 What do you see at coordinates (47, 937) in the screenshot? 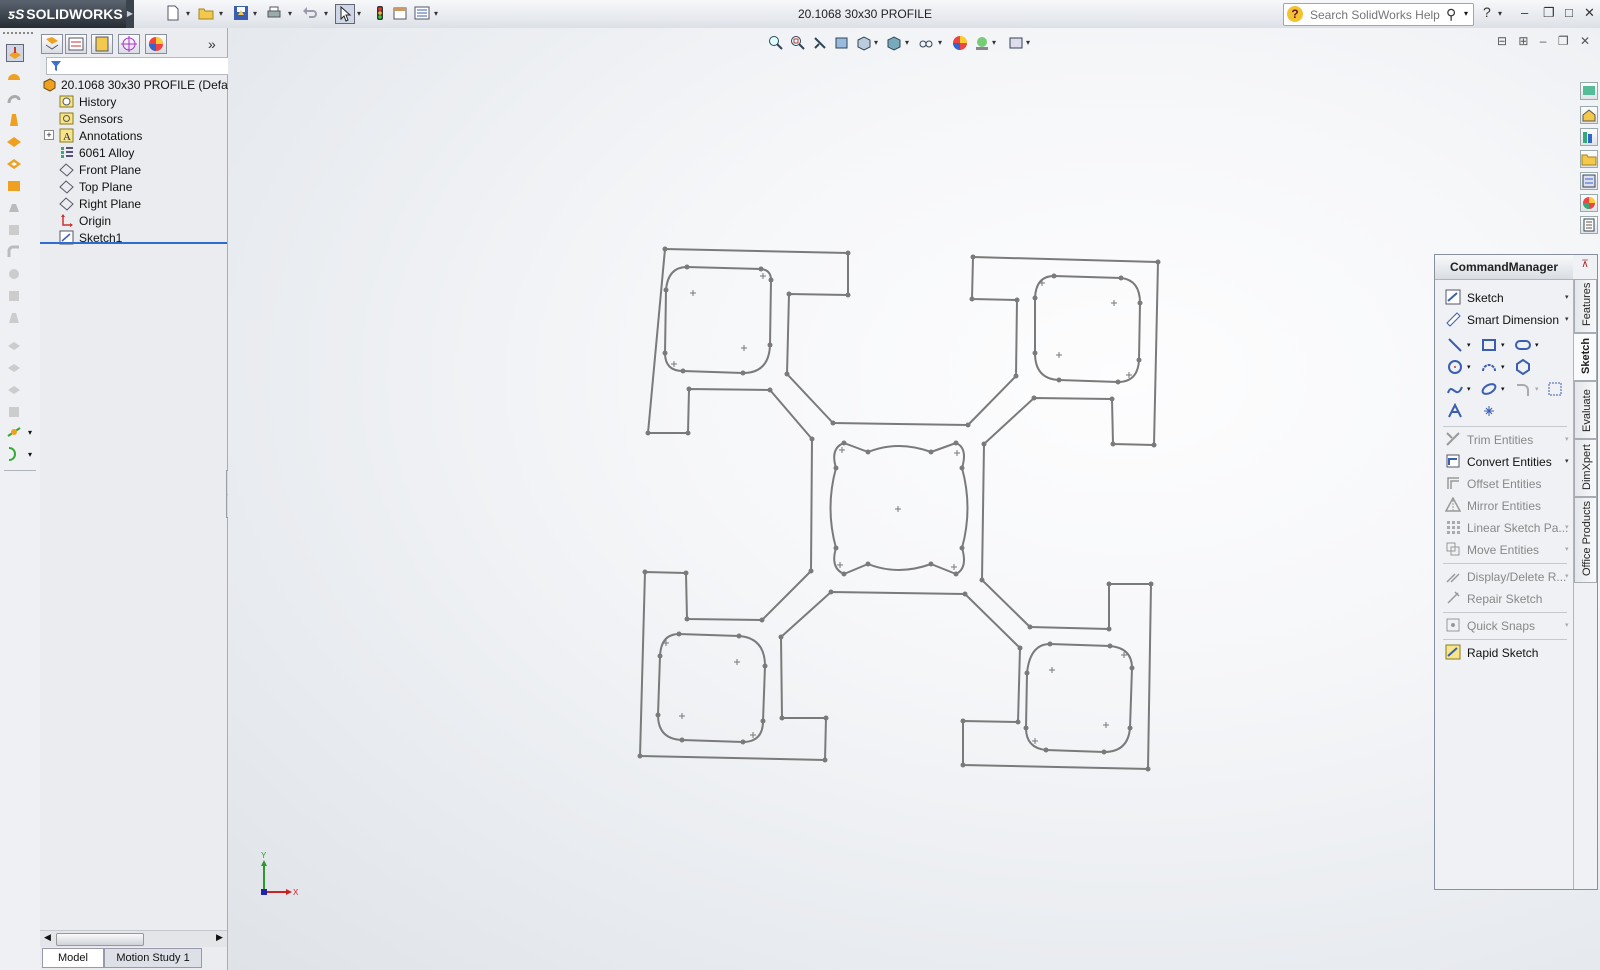
I see `scroll-left-icon: ◀` at bounding box center [47, 937].